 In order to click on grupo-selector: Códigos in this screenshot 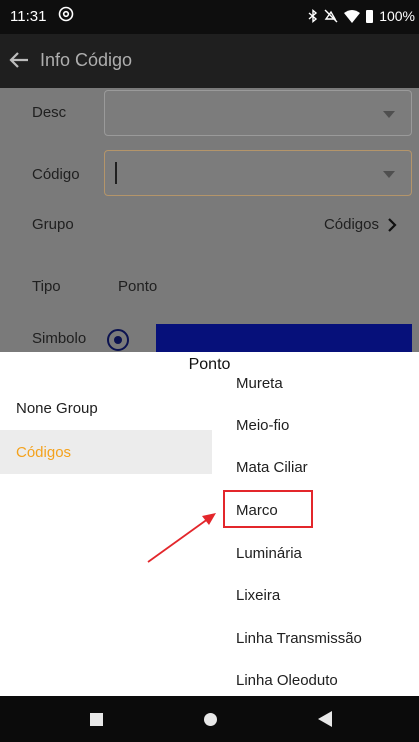, I will do `click(360, 224)`.